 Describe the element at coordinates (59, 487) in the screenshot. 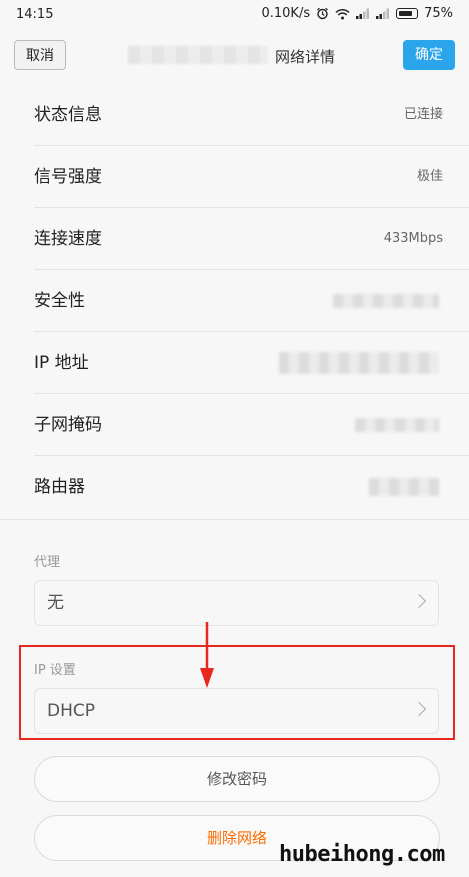

I see `detail-label: 路由器` at that location.